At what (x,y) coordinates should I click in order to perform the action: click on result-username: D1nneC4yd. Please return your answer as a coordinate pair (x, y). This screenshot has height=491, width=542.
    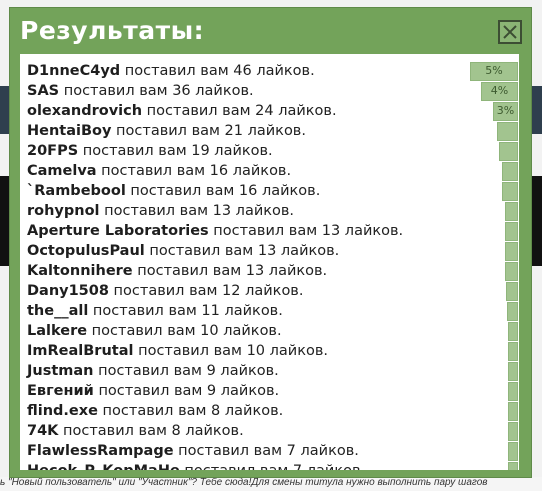
    Looking at the image, I should click on (73, 71).